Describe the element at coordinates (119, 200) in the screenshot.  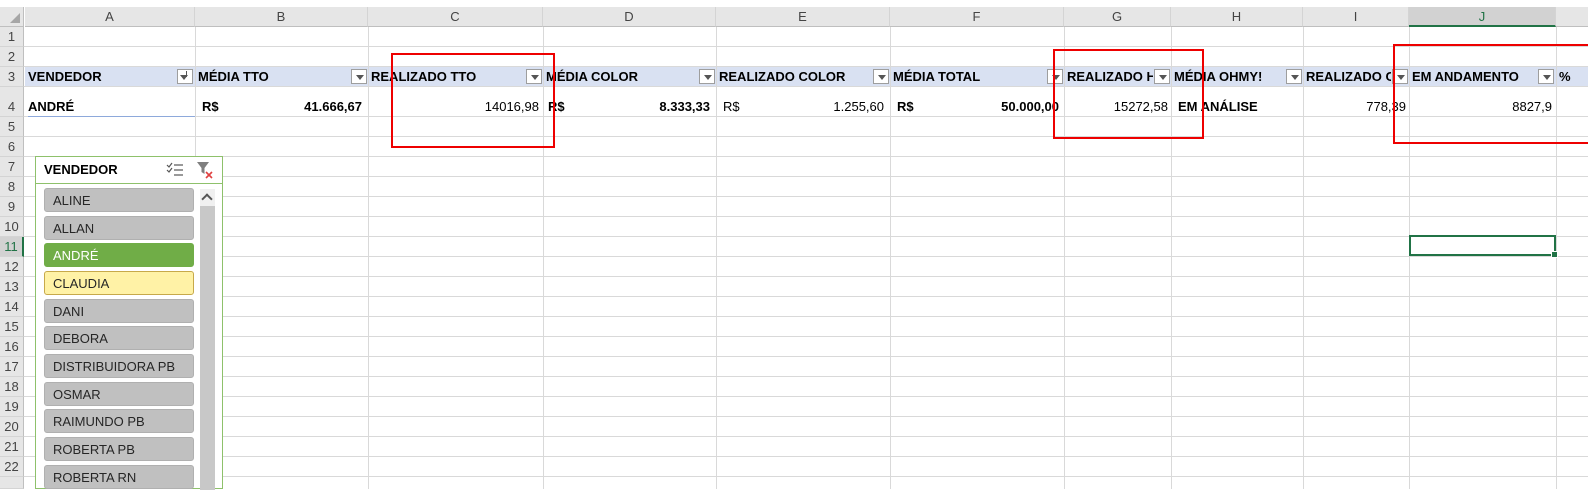
I see `slicer-item-aline: ALINE` at that location.